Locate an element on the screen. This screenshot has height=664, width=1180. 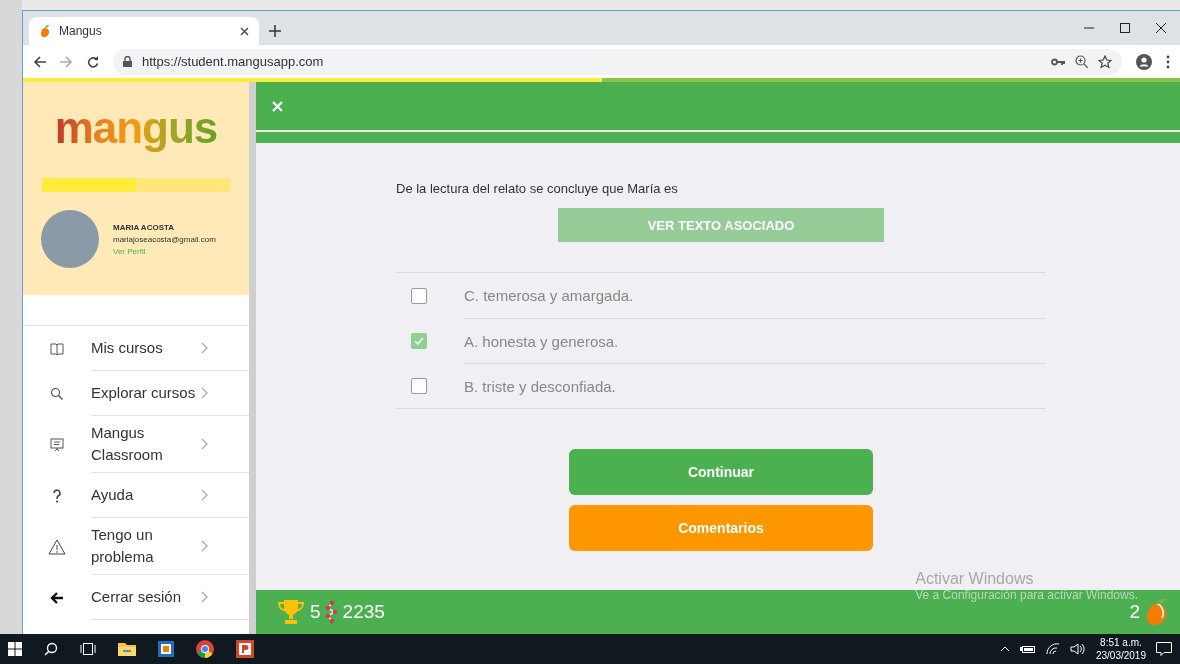
new-tab-icon is located at coordinates (275, 31).